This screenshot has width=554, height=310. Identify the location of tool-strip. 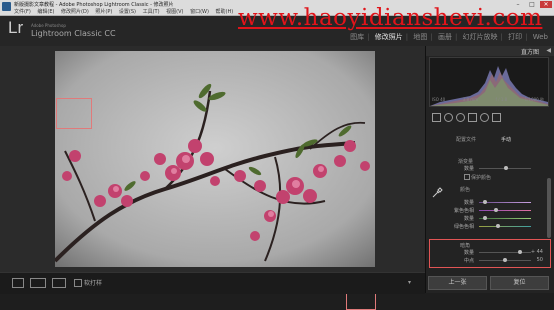
(489, 117).